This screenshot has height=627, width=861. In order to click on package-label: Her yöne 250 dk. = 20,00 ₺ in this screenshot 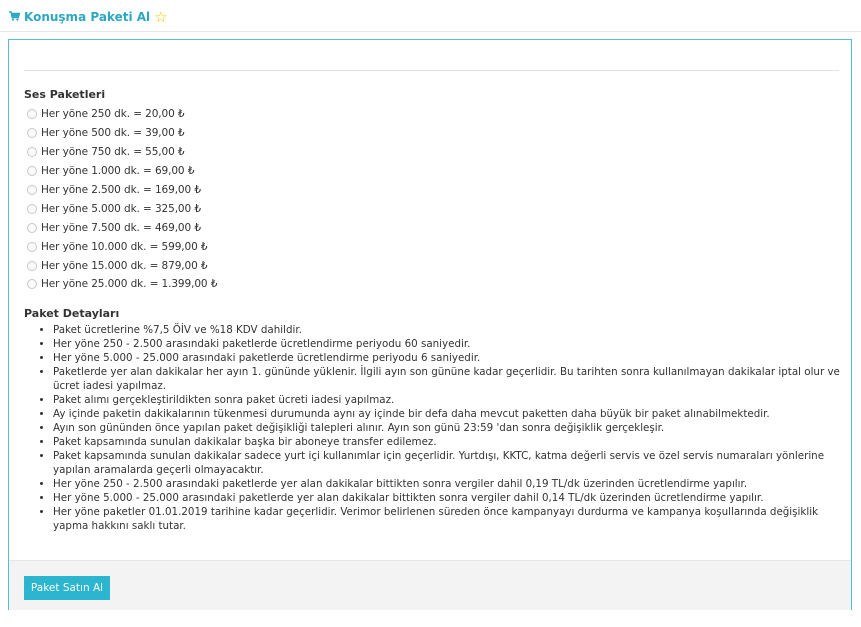, I will do `click(113, 114)`.